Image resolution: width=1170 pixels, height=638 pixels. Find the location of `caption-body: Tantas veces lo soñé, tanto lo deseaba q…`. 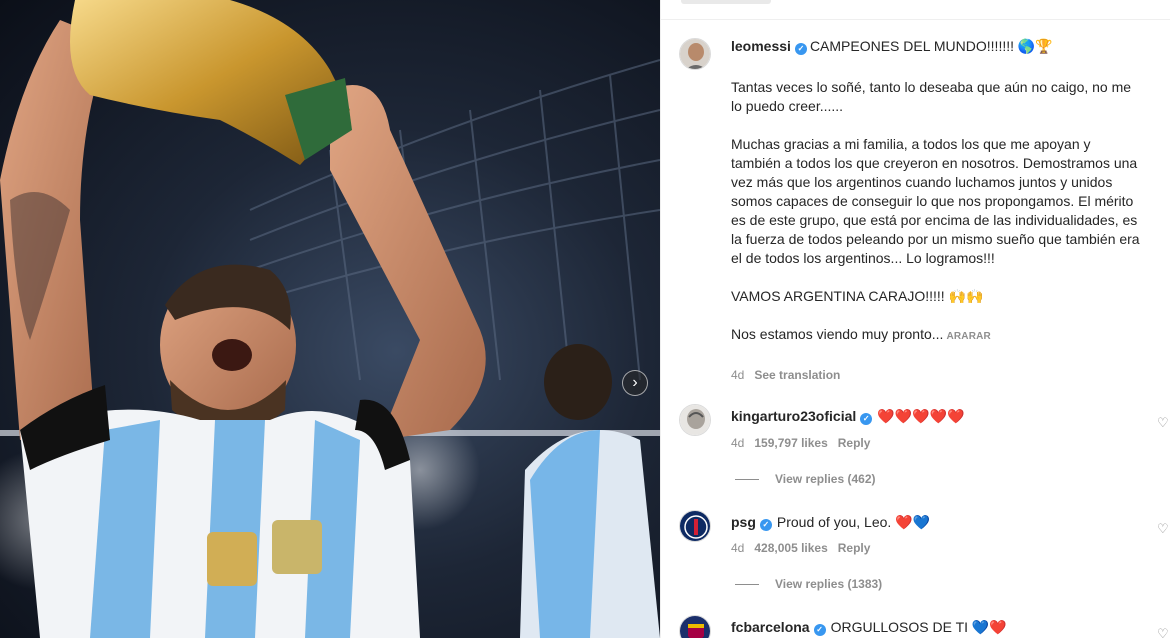

caption-body: Tantas veces lo soñé, tanto lo deseaba q… is located at coordinates (937, 212).